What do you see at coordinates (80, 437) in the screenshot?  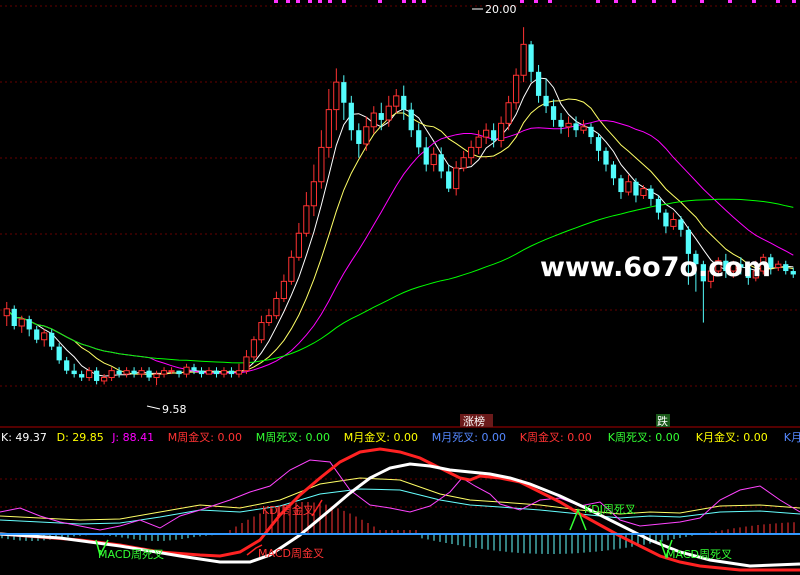 I see `legend-item: D: 29.85` at bounding box center [80, 437].